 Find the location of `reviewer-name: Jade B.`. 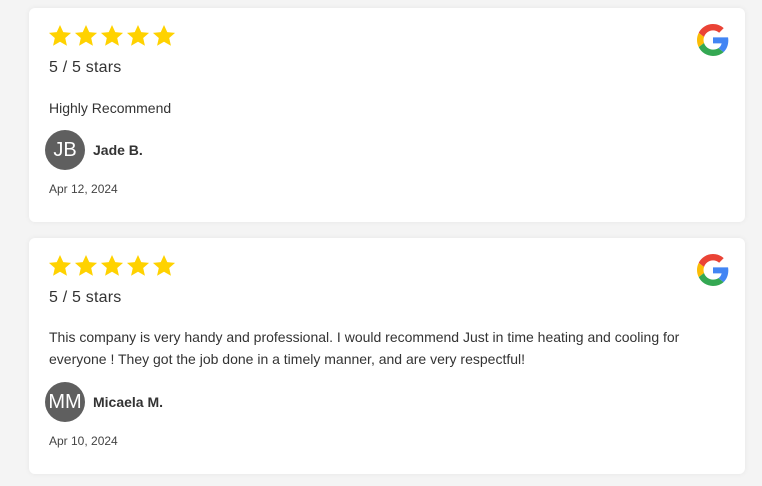

reviewer-name: Jade B. is located at coordinates (118, 150).